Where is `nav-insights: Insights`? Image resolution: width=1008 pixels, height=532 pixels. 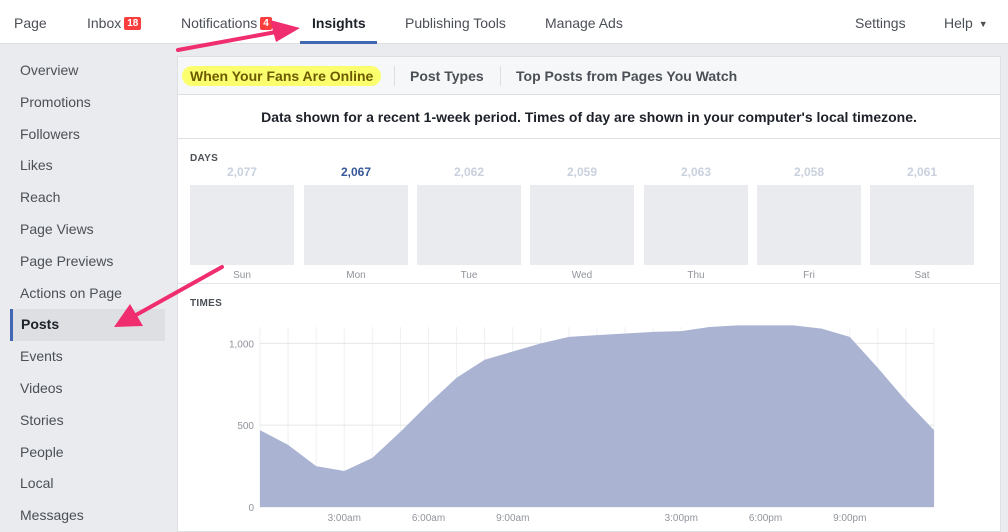 nav-insights: Insights is located at coordinates (339, 22).